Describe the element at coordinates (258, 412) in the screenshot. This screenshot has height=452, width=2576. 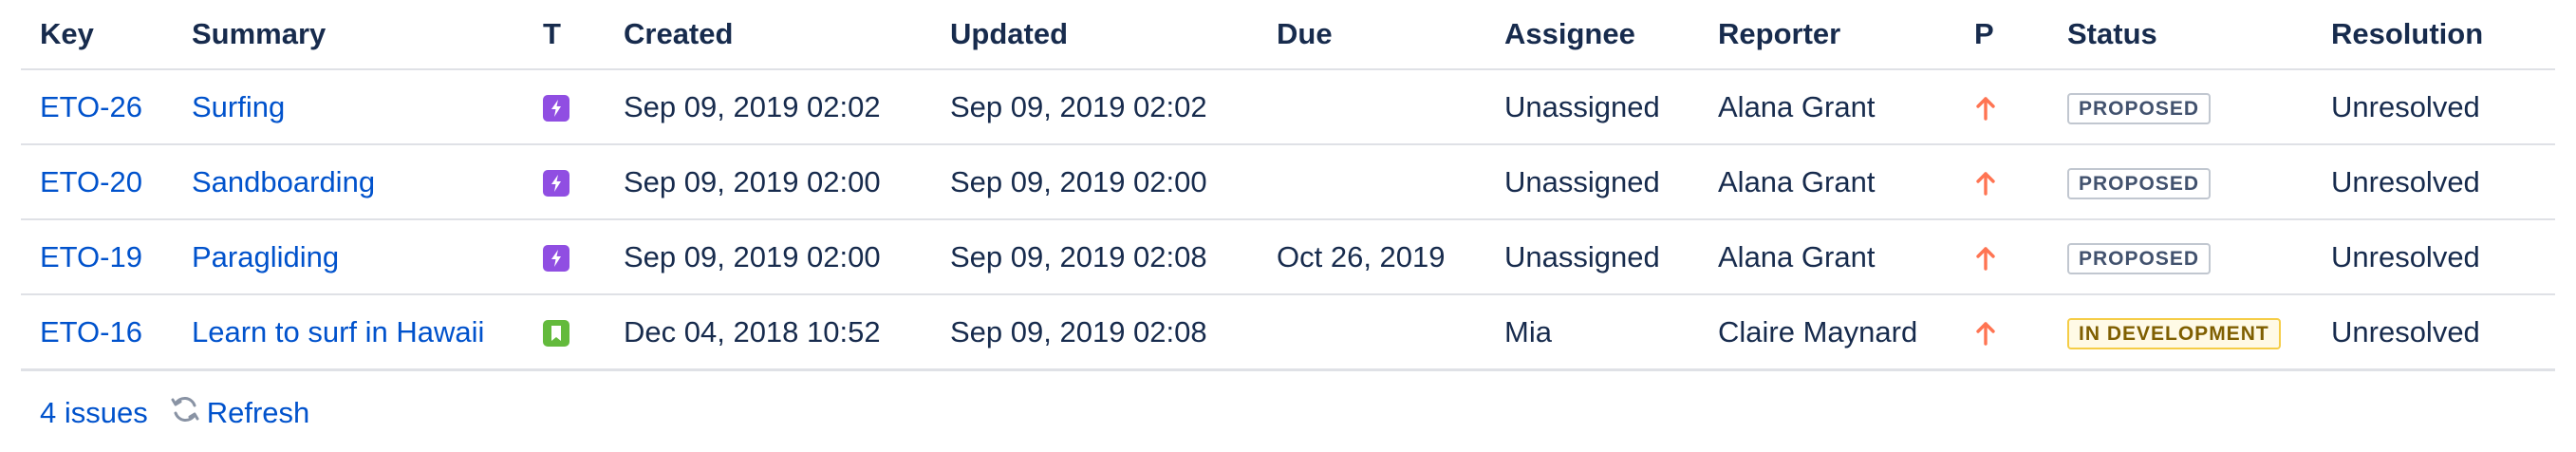
I see `refresh-label: Refresh` at that location.